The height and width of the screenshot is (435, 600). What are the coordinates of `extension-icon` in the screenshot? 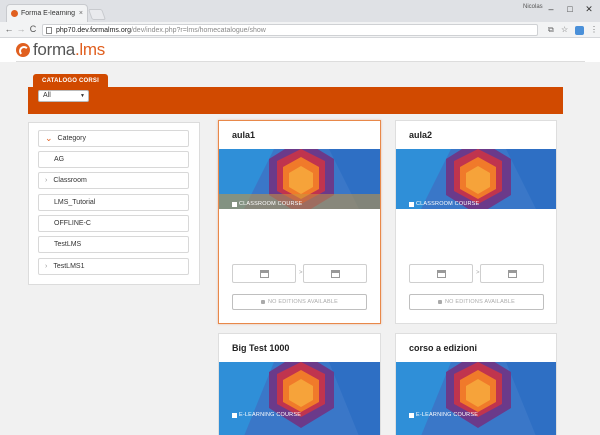 It's located at (579, 30).